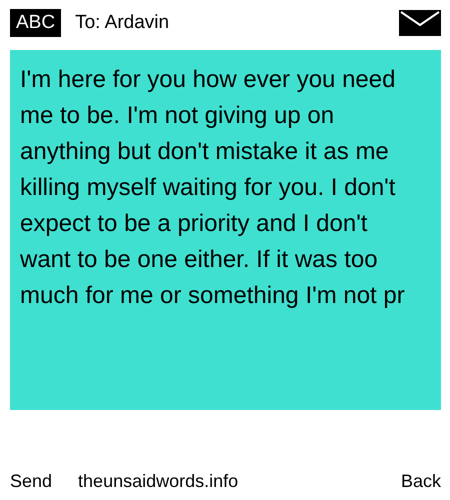 The height and width of the screenshot is (500, 450). I want to click on send-link: Send, so click(31, 481).